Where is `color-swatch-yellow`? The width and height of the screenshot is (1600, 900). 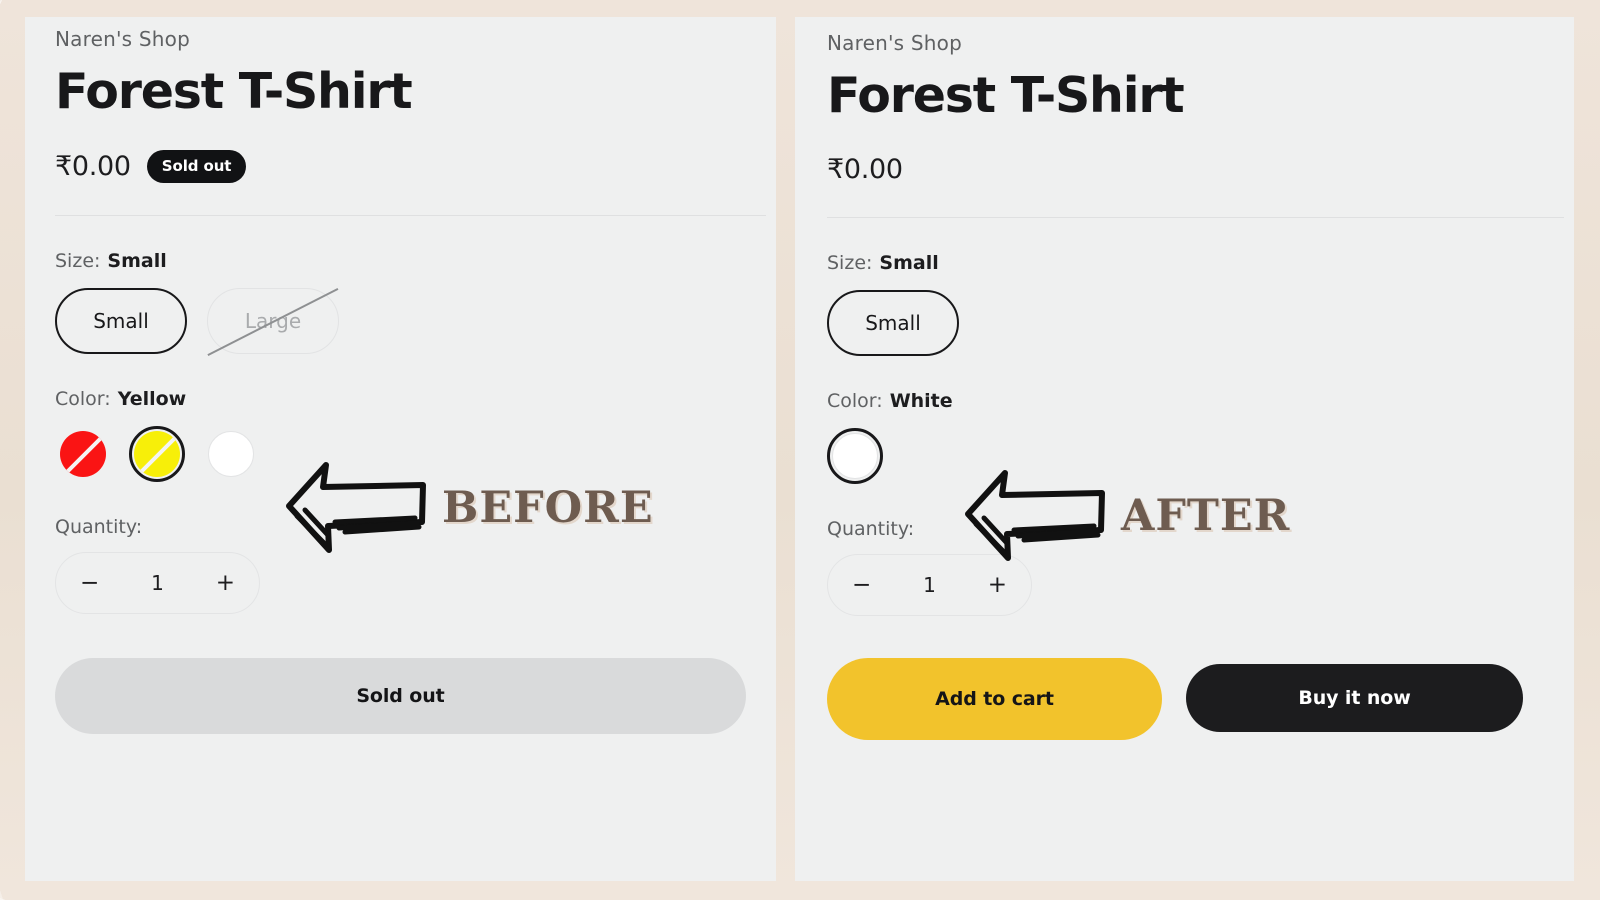 color-swatch-yellow is located at coordinates (157, 453).